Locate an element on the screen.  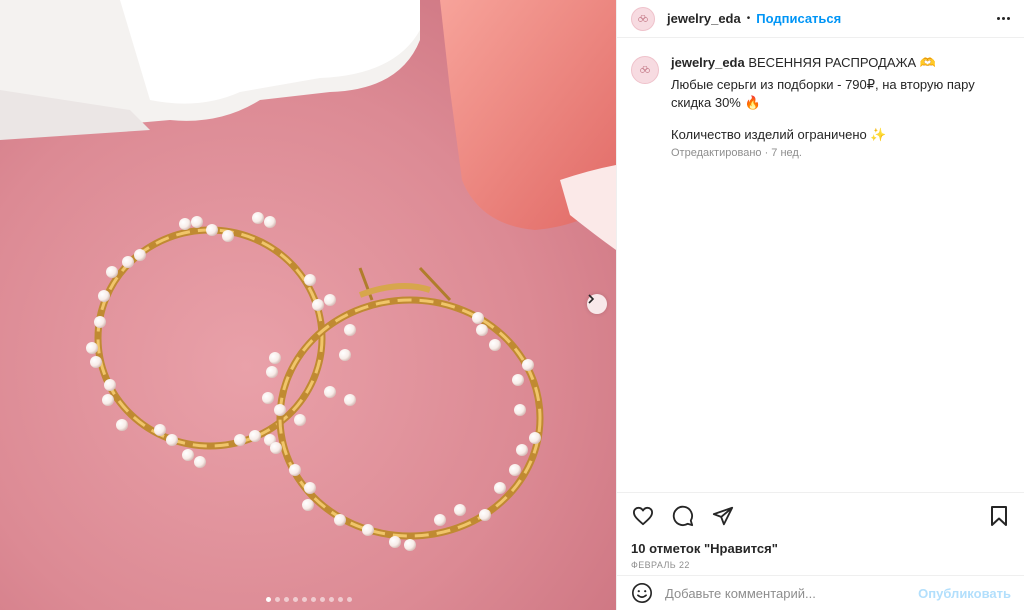
caption-username: jewelry_eda is located at coordinates (708, 62).